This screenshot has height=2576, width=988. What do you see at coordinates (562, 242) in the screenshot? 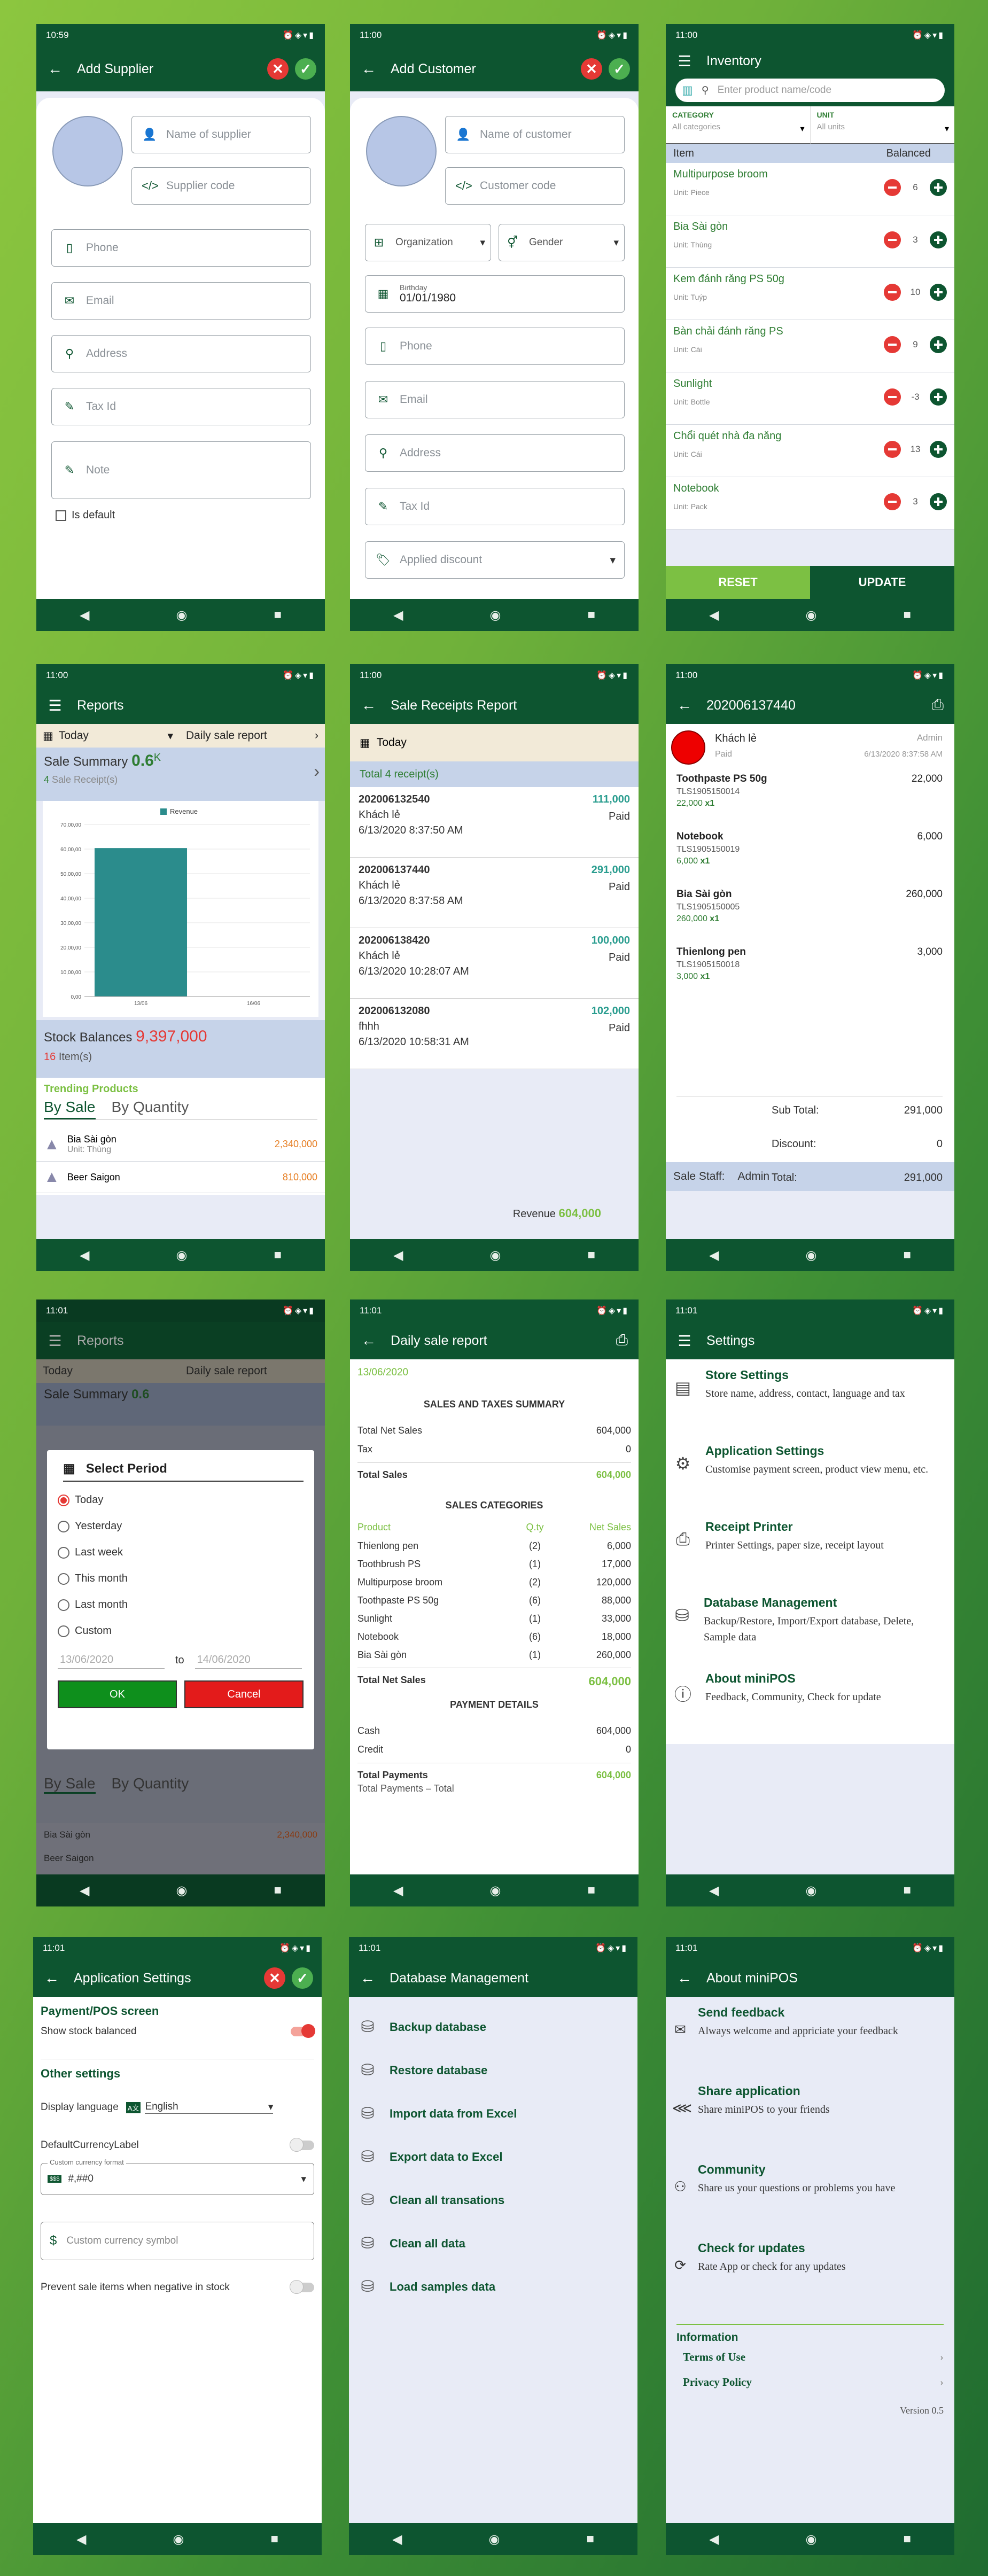
I see `gender-select: ⚥ Gender ▾` at bounding box center [562, 242].